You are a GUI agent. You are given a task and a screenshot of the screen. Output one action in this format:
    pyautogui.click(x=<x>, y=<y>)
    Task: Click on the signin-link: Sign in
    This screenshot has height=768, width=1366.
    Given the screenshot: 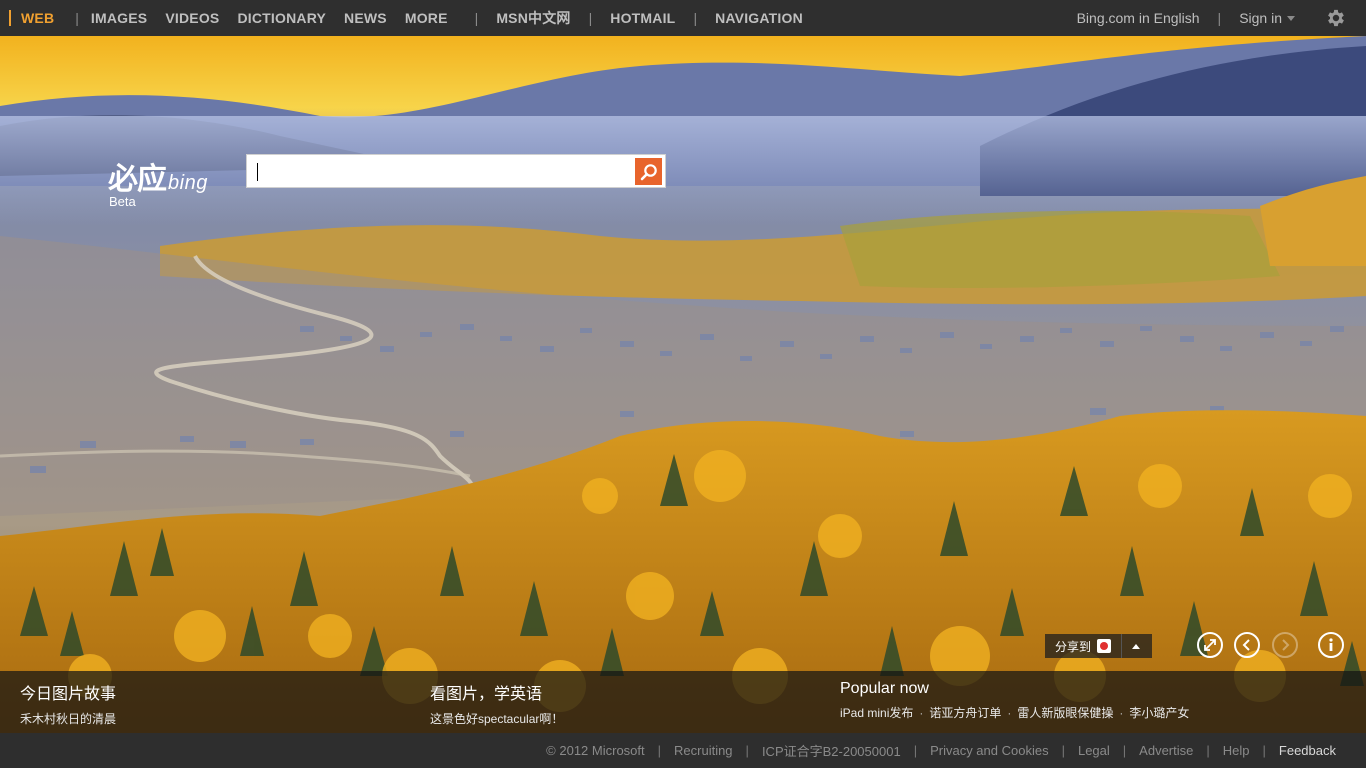 What is the action you would take?
    pyautogui.click(x=1267, y=18)
    